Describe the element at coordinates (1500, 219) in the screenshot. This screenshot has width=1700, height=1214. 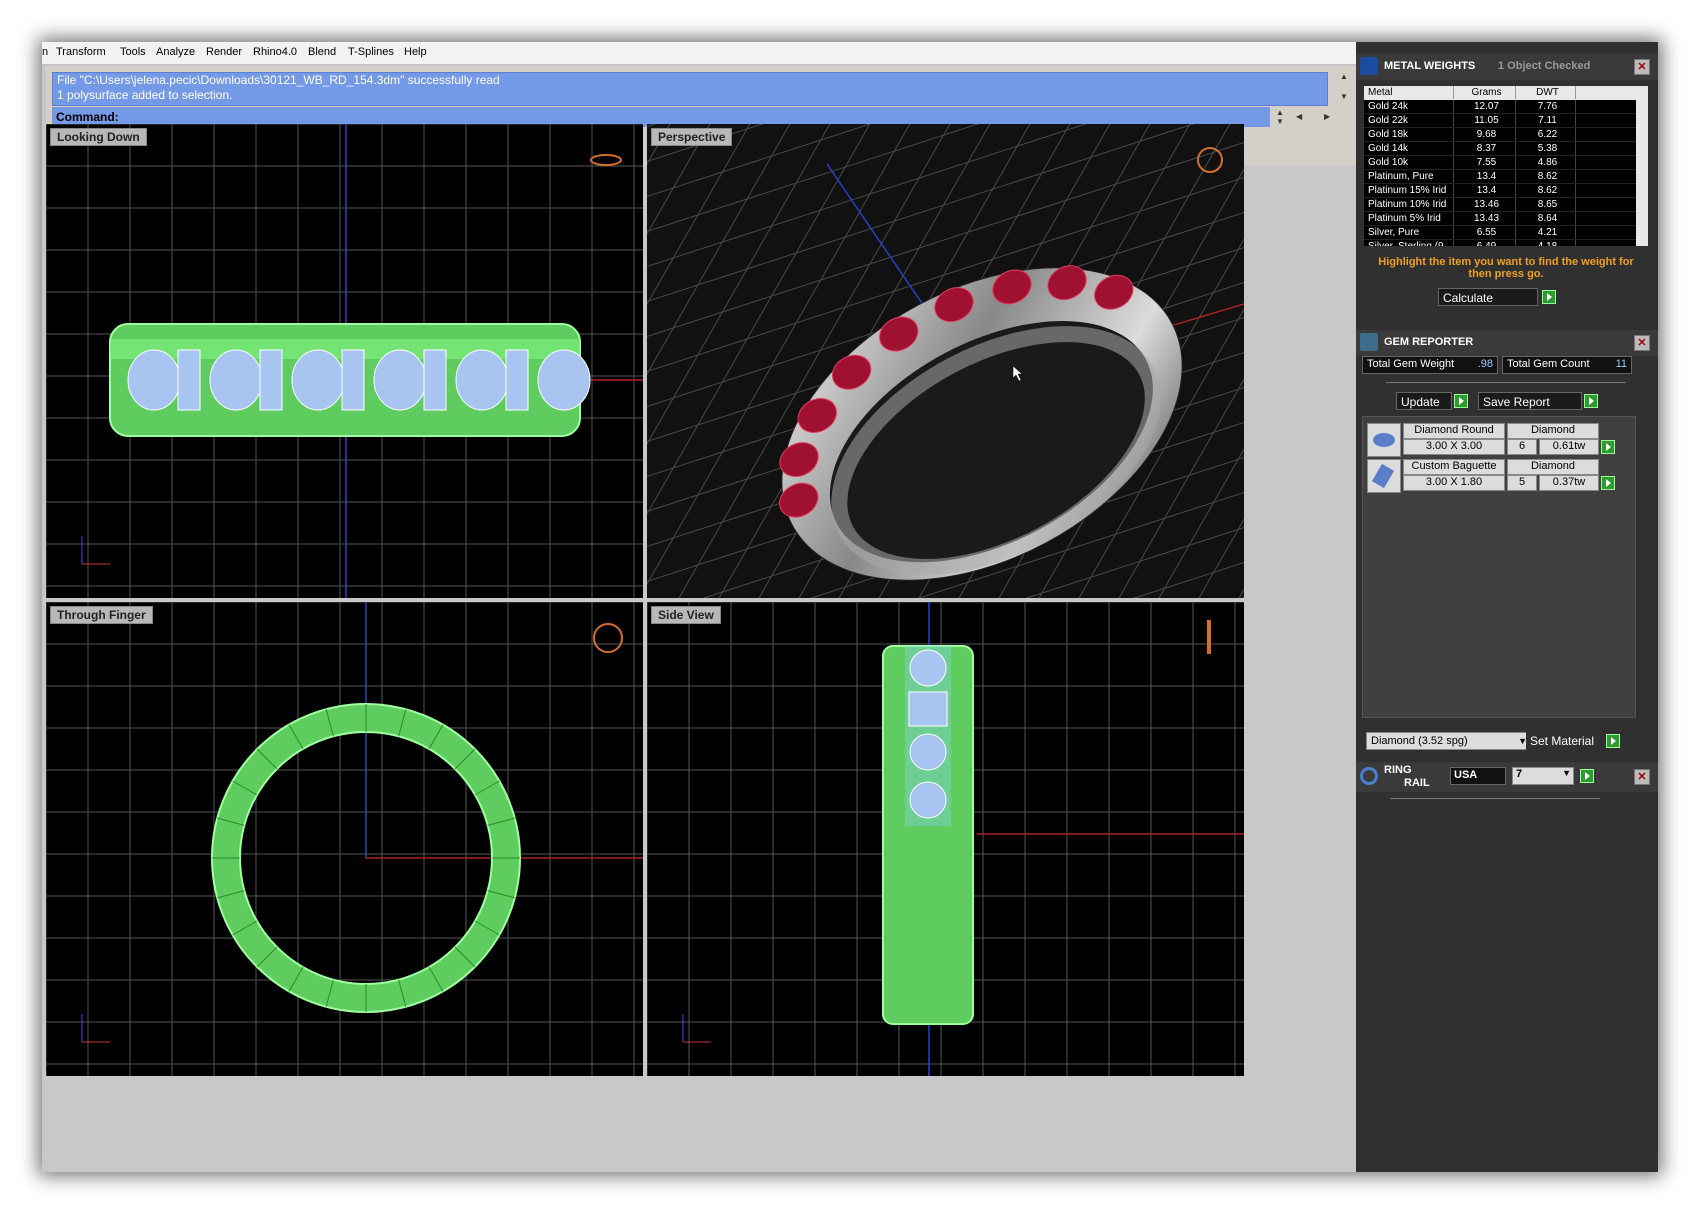
I see `table-row: Platinum 5% Irid 13.43 8.64` at that location.